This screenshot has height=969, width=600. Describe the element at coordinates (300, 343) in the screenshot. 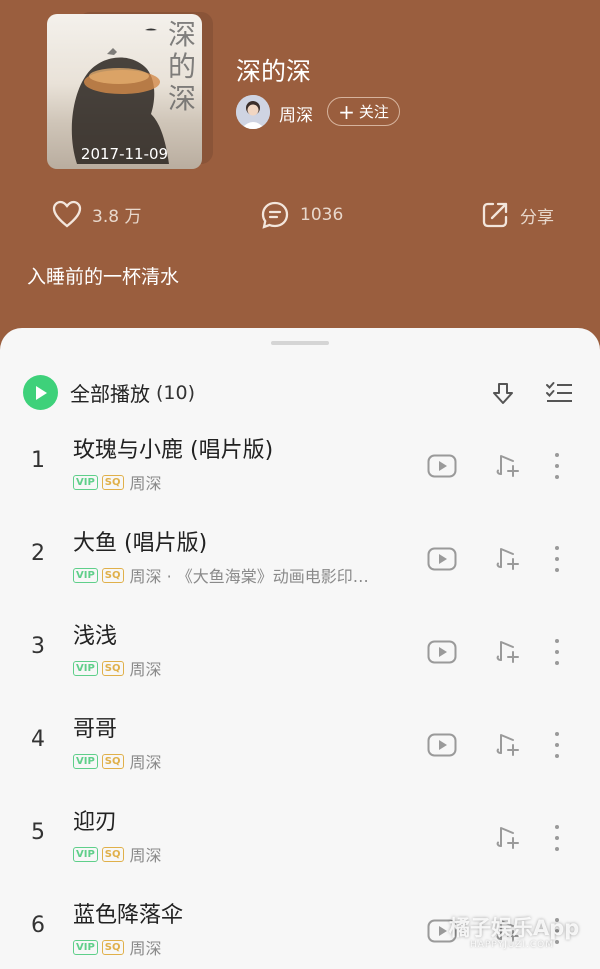

I see `sheet-handle` at that location.